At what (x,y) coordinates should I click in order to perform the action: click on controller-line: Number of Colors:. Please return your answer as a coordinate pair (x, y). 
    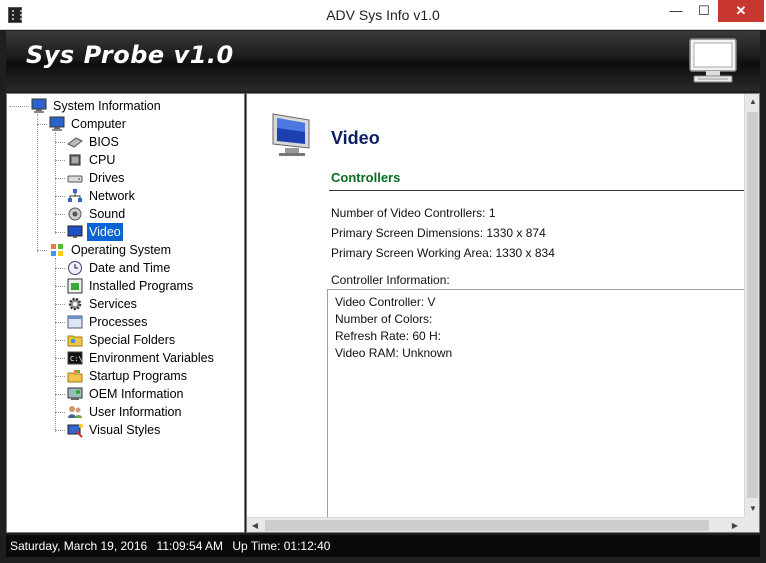
    Looking at the image, I should click on (384, 319).